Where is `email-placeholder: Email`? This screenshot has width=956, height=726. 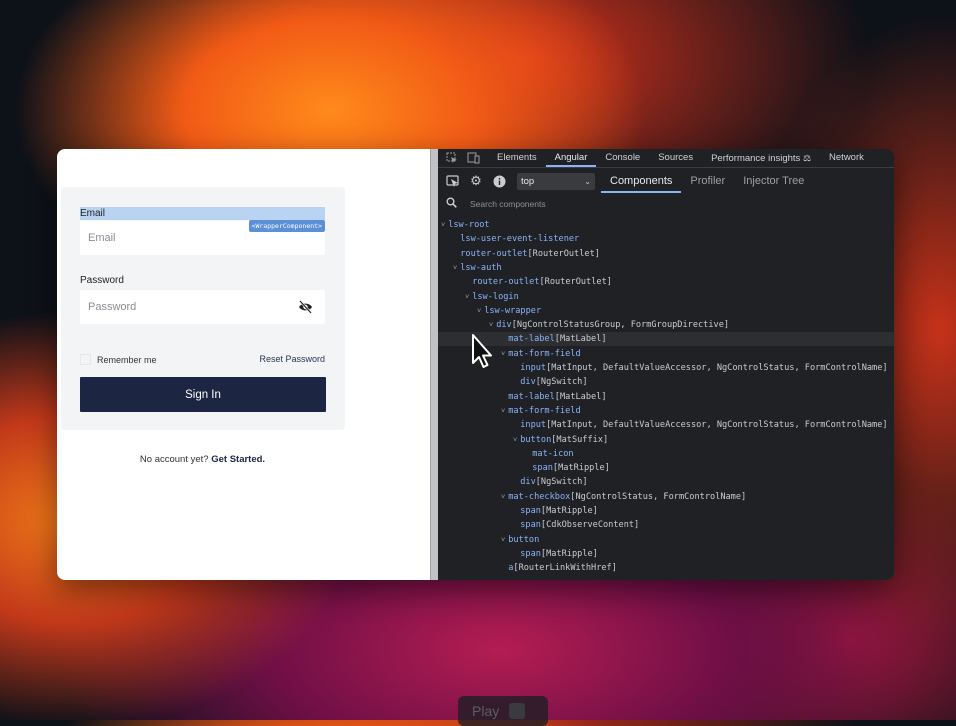
email-placeholder: Email is located at coordinates (102, 238).